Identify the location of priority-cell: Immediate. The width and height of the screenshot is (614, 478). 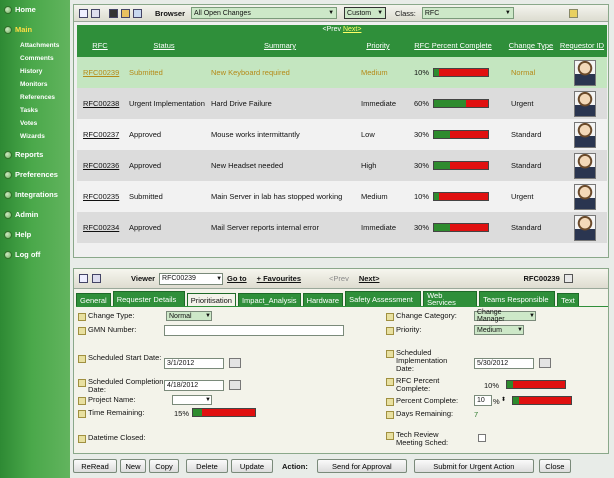
(378, 227).